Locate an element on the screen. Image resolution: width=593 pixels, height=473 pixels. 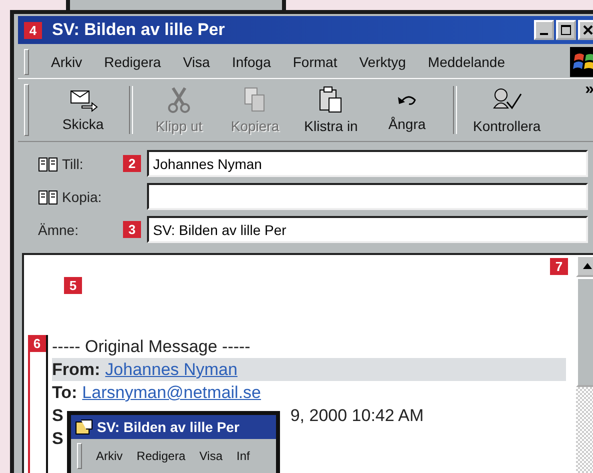
email-link: Johannes Nyman is located at coordinates (171, 369).